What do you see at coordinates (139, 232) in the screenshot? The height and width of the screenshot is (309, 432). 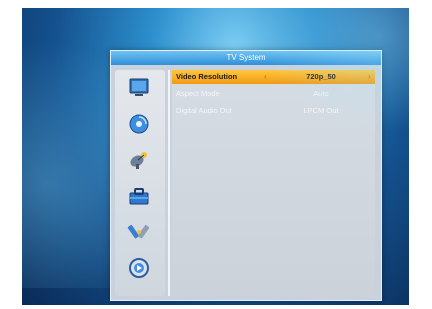 I see `tools-icon` at bounding box center [139, 232].